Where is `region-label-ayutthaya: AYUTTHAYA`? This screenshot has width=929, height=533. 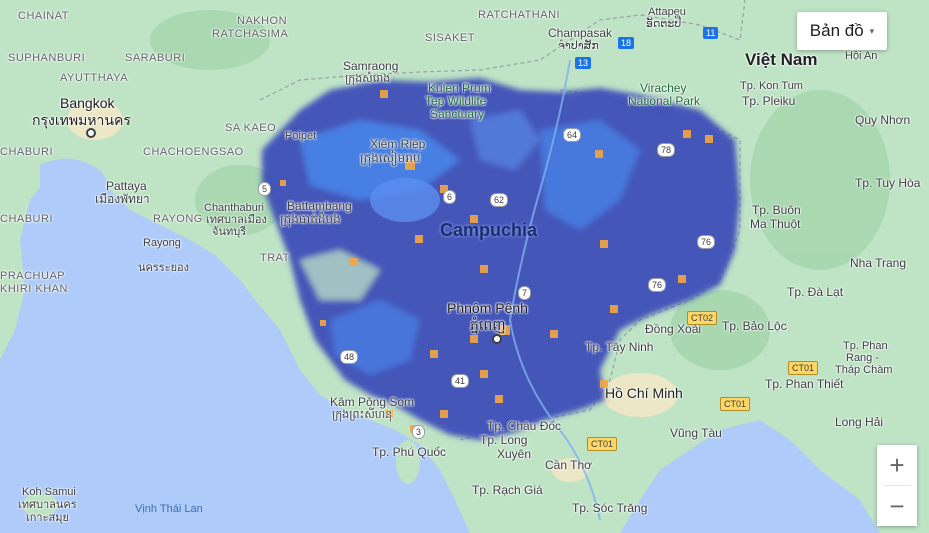
region-label-ayutthaya: AYUTTHAYA is located at coordinates (94, 78).